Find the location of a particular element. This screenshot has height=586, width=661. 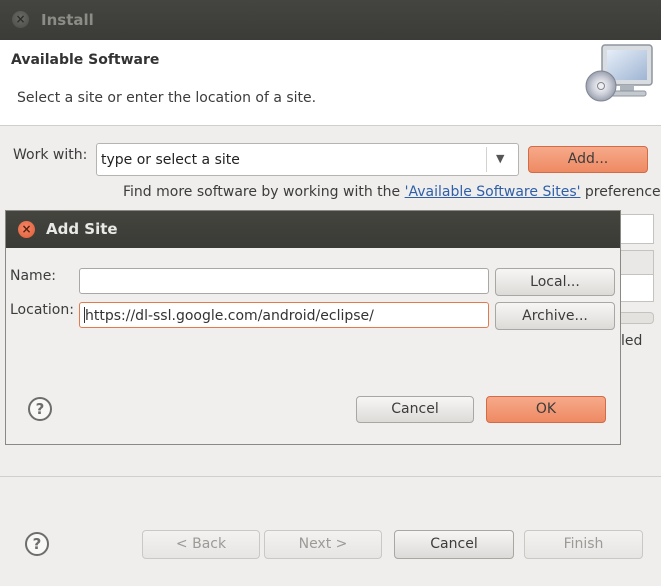

work-with-value: type or select a site is located at coordinates (170, 160).